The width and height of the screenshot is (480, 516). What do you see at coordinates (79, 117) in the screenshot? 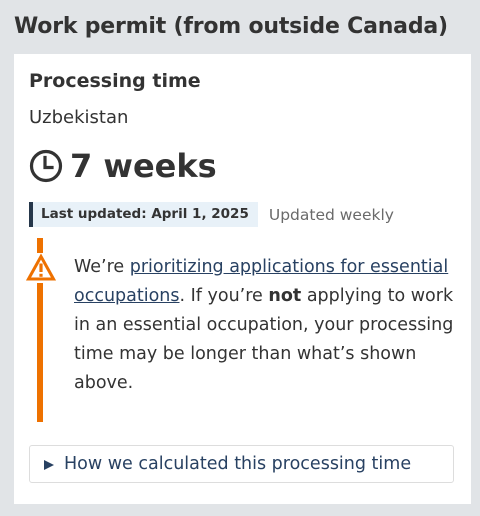
I see `country-name: Uzbekistan` at bounding box center [79, 117].